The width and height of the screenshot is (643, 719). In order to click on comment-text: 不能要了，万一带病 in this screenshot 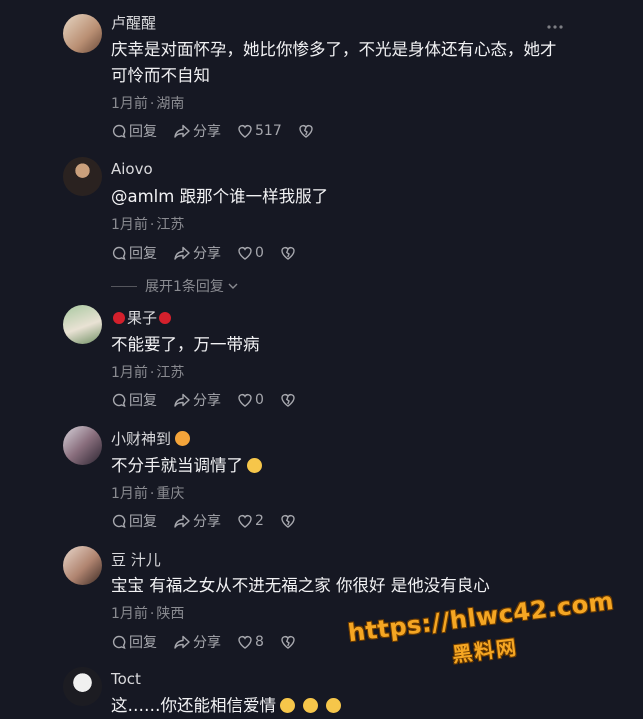, I will do `click(185, 344)`.